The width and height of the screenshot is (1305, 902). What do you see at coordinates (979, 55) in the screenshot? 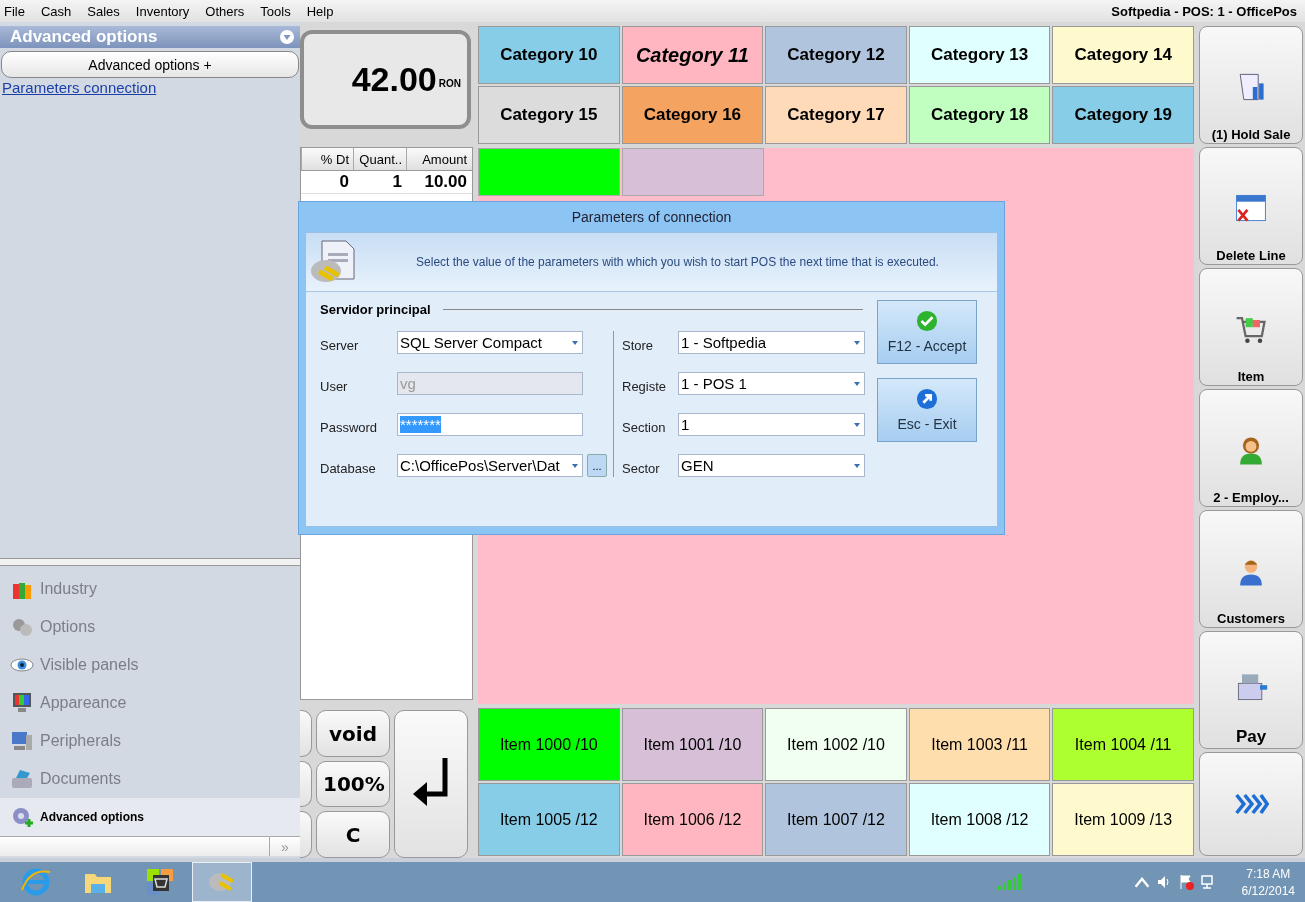
I see `category-button: Category 13` at bounding box center [979, 55].